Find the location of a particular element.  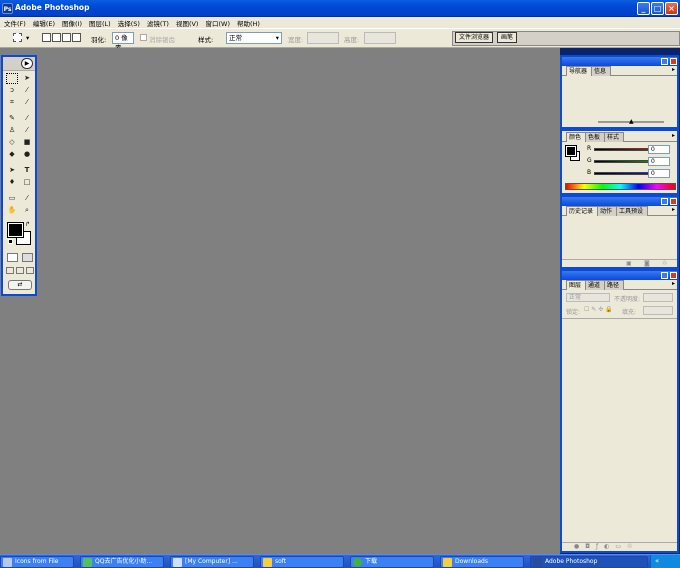

foreground-color-swatch is located at coordinates (15, 230).